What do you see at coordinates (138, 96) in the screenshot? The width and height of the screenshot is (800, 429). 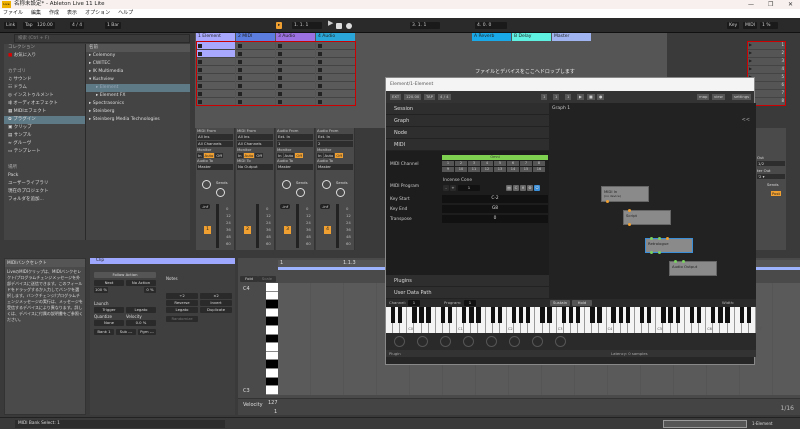 I see `browser-folder: ▸ Element FX` at bounding box center [138, 96].